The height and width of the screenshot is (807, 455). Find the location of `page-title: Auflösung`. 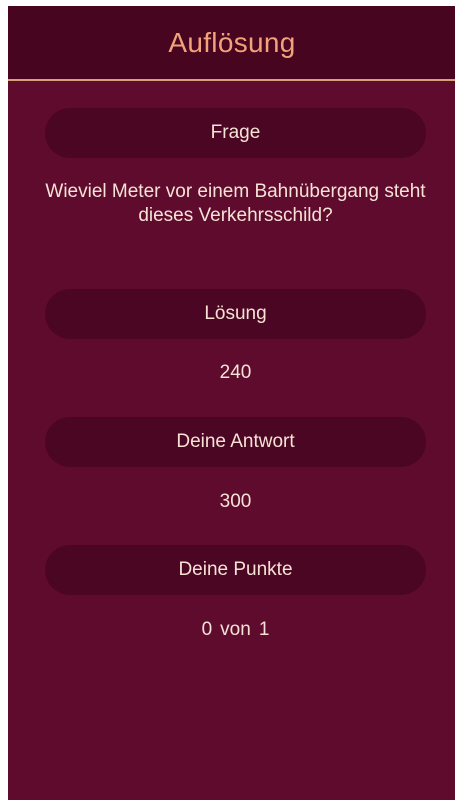

page-title: Auflösung is located at coordinates (232, 42).